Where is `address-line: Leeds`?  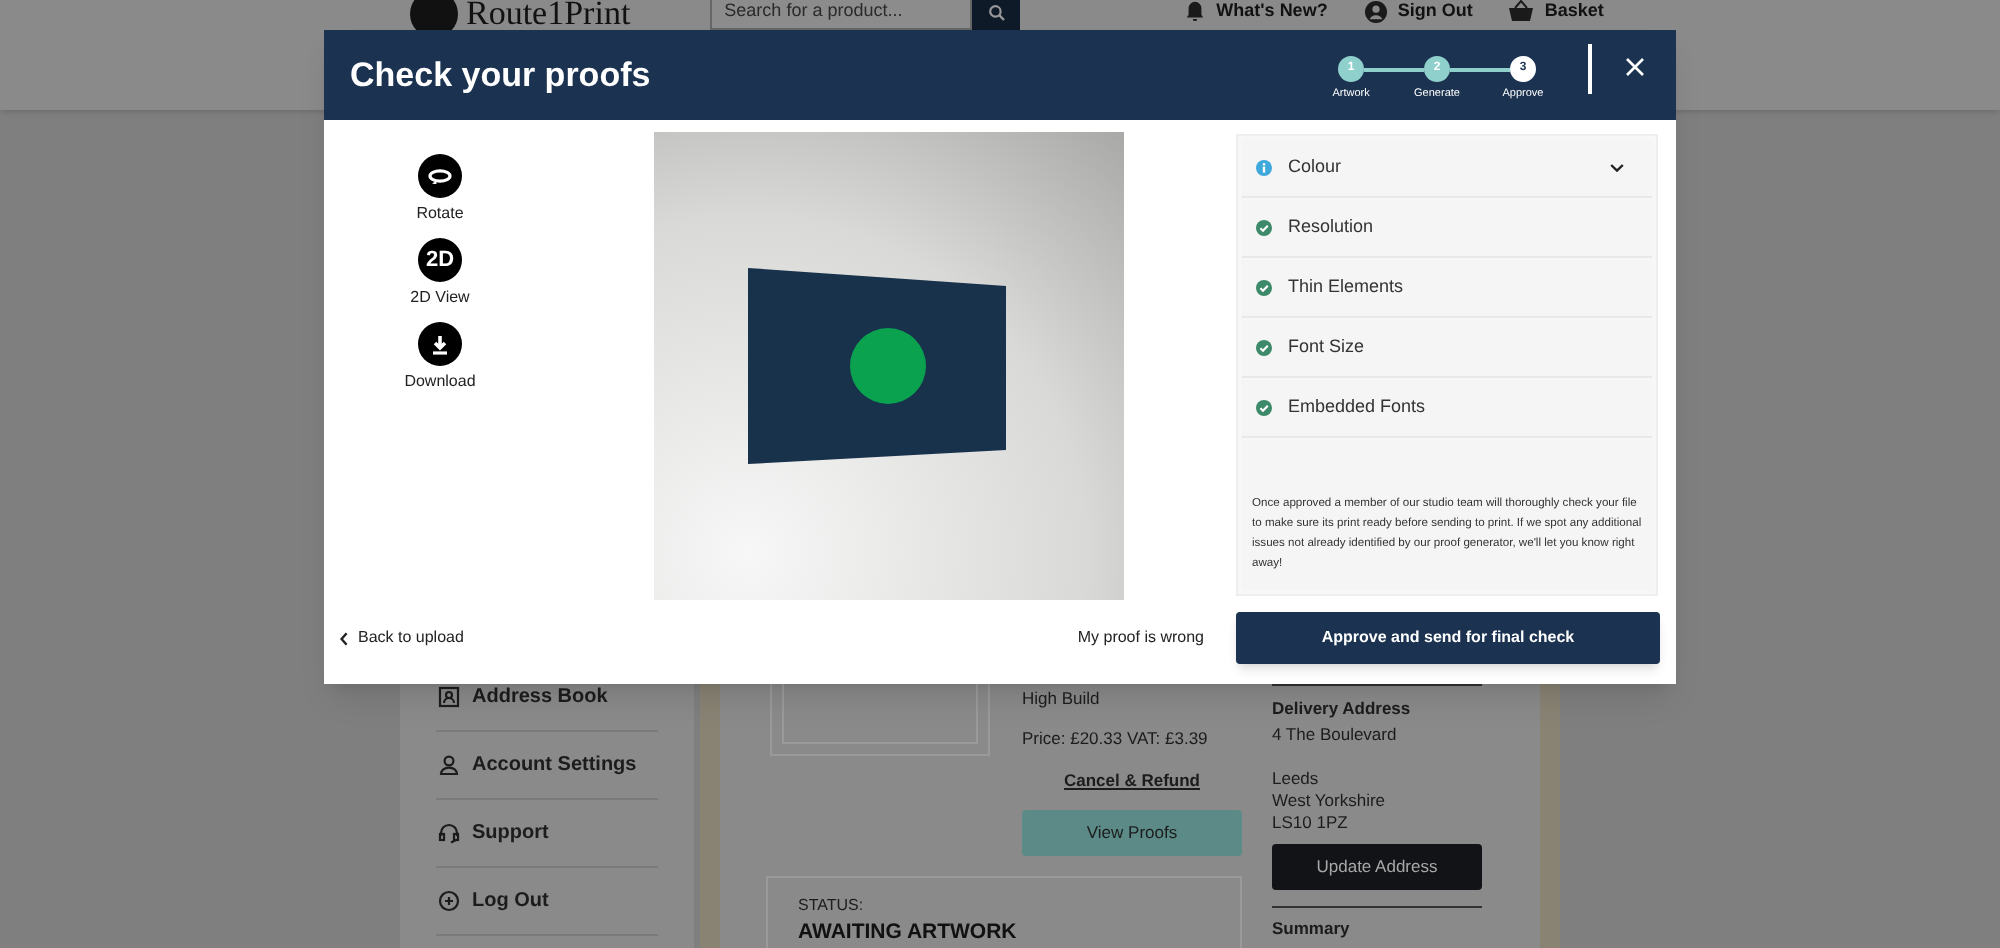 address-line: Leeds is located at coordinates (1296, 779).